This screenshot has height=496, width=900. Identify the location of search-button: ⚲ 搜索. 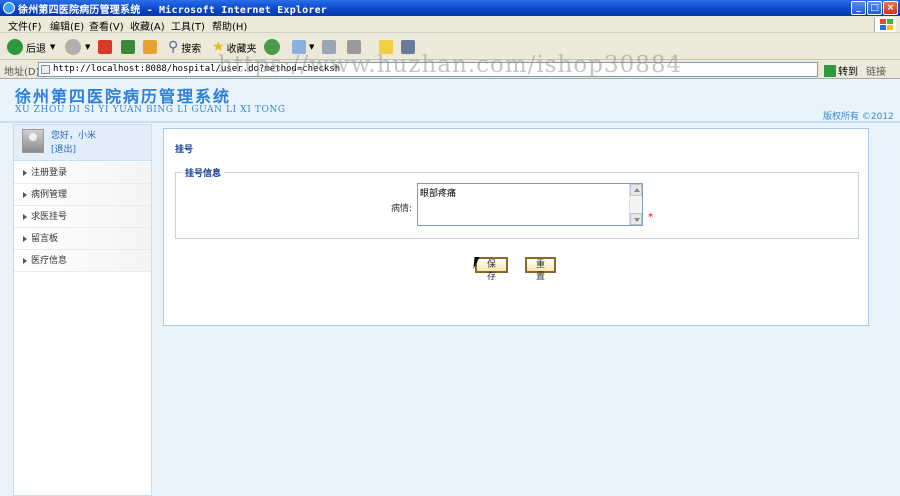
(184, 47).